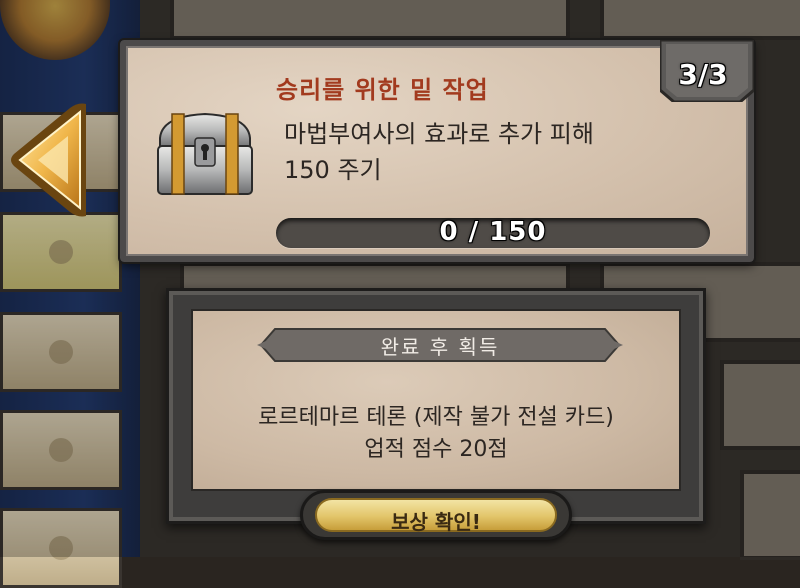 The width and height of the screenshot is (800, 588). I want to click on claim-reward-button: 보상 확인!, so click(436, 515).